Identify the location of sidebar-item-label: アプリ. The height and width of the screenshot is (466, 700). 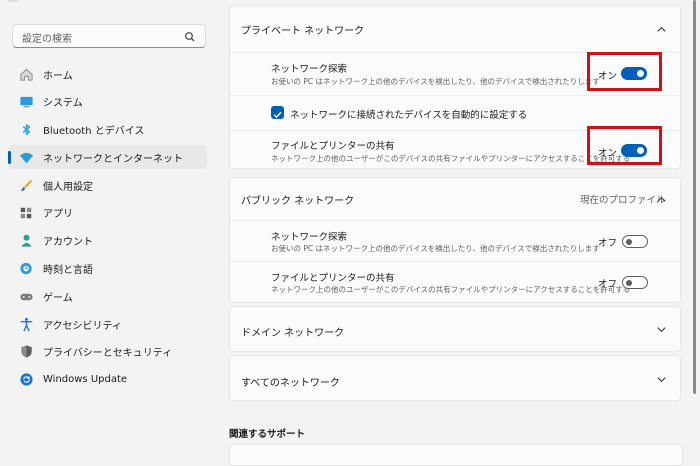
(58, 215).